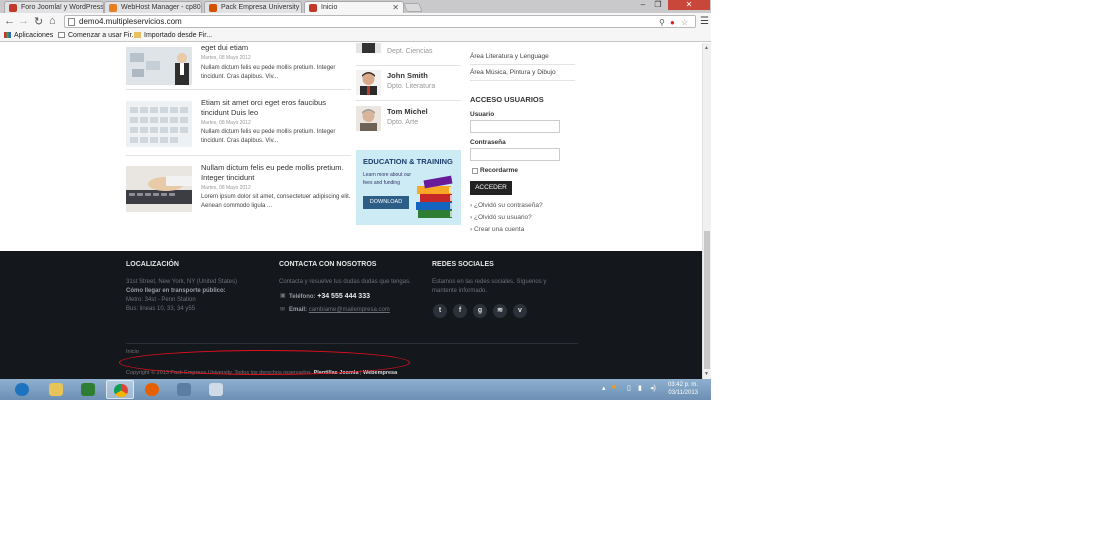 The width and height of the screenshot is (1100, 544). Describe the element at coordinates (440, 311) in the screenshot. I see `twitter-icon: t` at that location.